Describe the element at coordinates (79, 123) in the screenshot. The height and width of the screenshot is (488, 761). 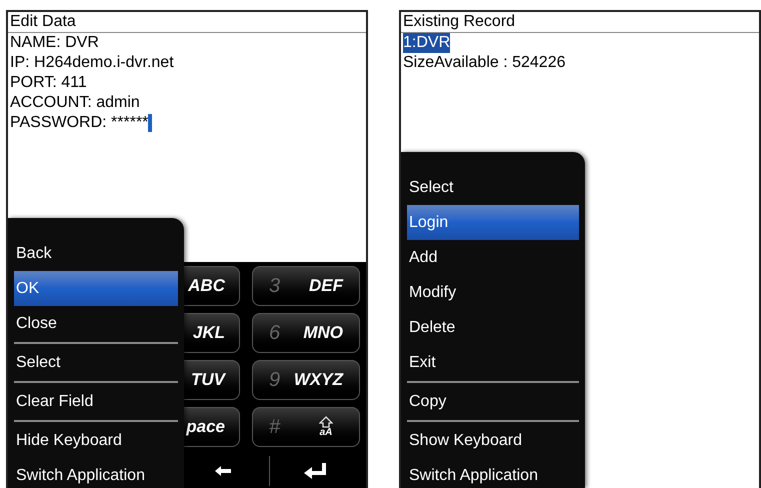
I see `record-line: PASSWORD: ******` at that location.